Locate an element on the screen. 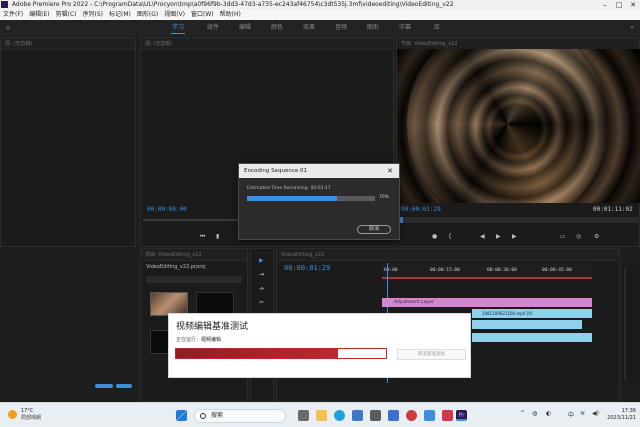 The width and height of the screenshot is (640, 427). search-placeholder: 搜索 is located at coordinates (217, 415).